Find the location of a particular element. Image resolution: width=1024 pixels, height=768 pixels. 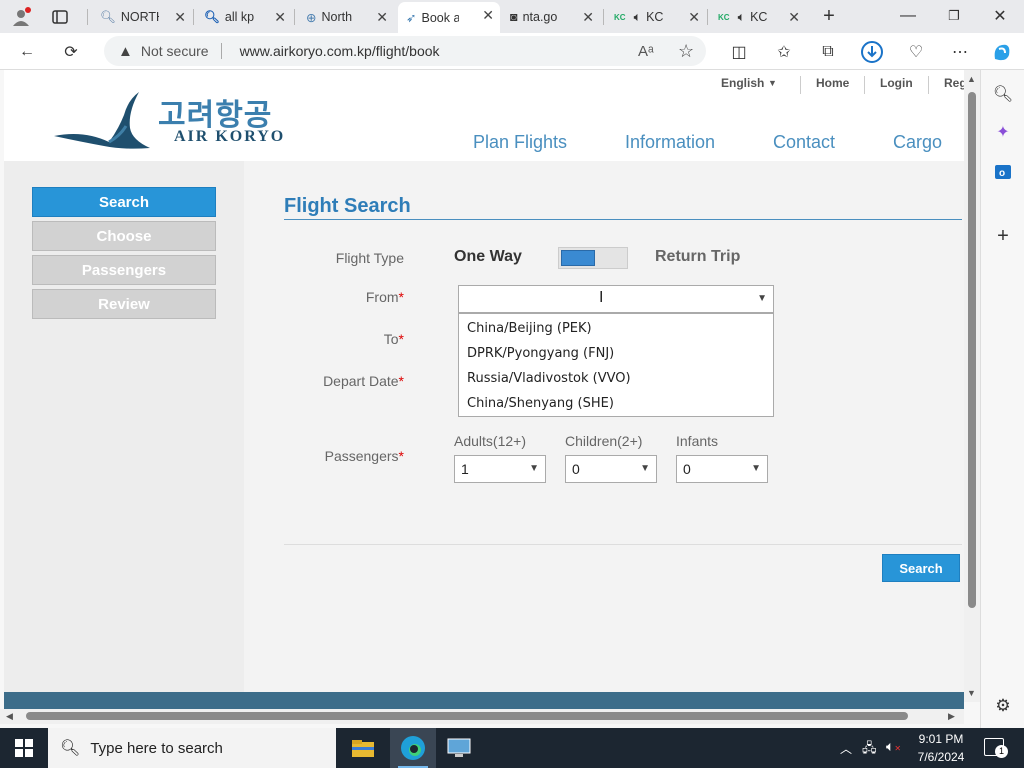

adults-select: 1 ▼ is located at coordinates (500, 469).